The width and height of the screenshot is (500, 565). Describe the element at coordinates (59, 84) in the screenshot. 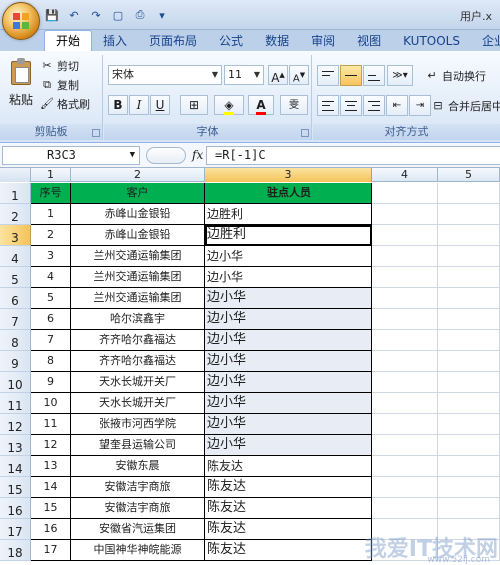

I see `copy-button: ⧉ 复制` at that location.